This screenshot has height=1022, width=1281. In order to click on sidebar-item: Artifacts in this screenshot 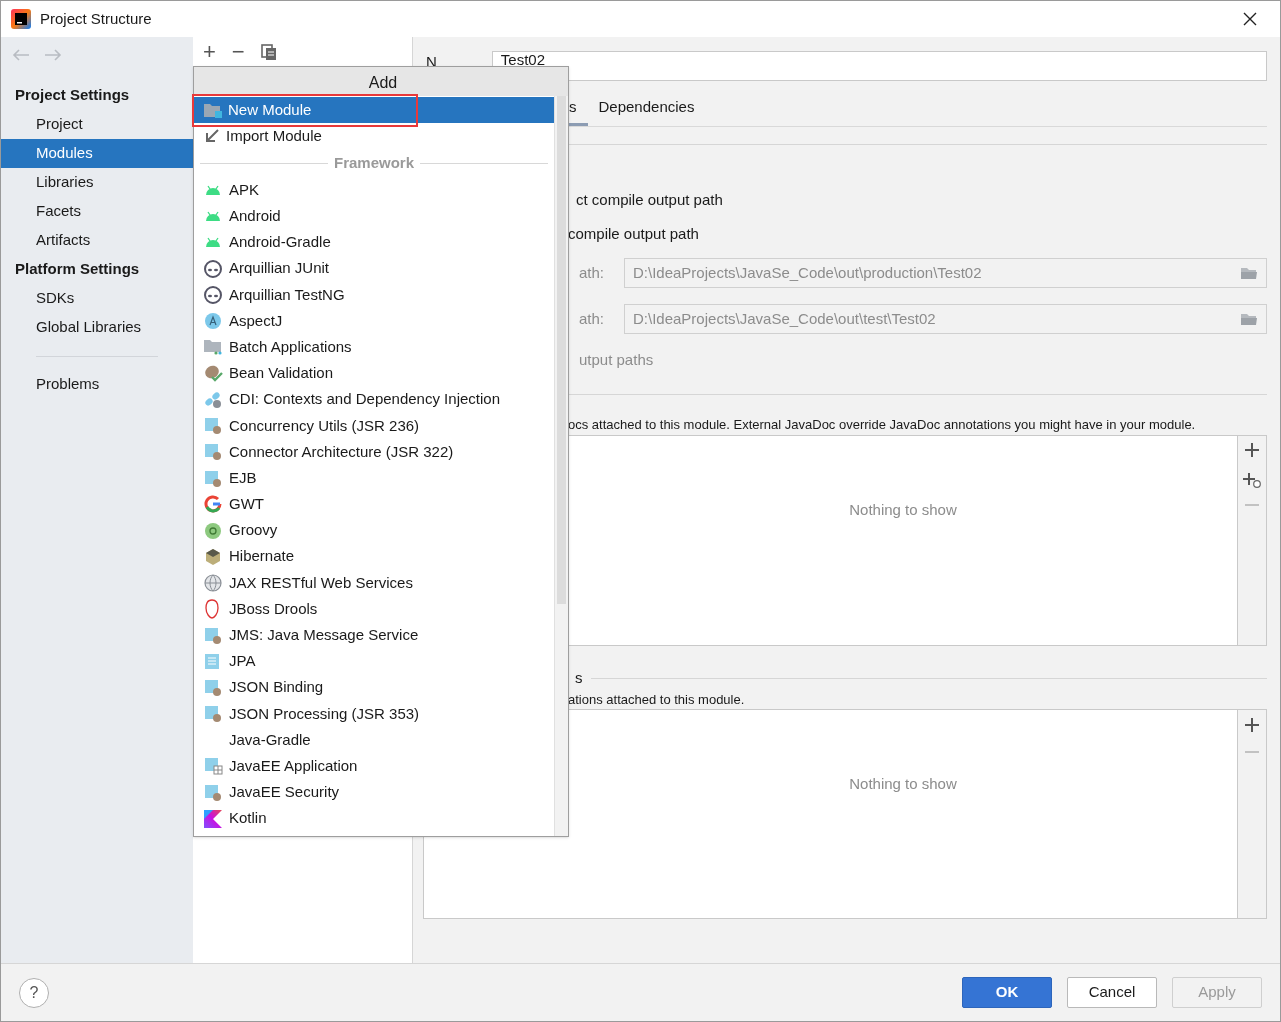, I will do `click(97, 240)`.